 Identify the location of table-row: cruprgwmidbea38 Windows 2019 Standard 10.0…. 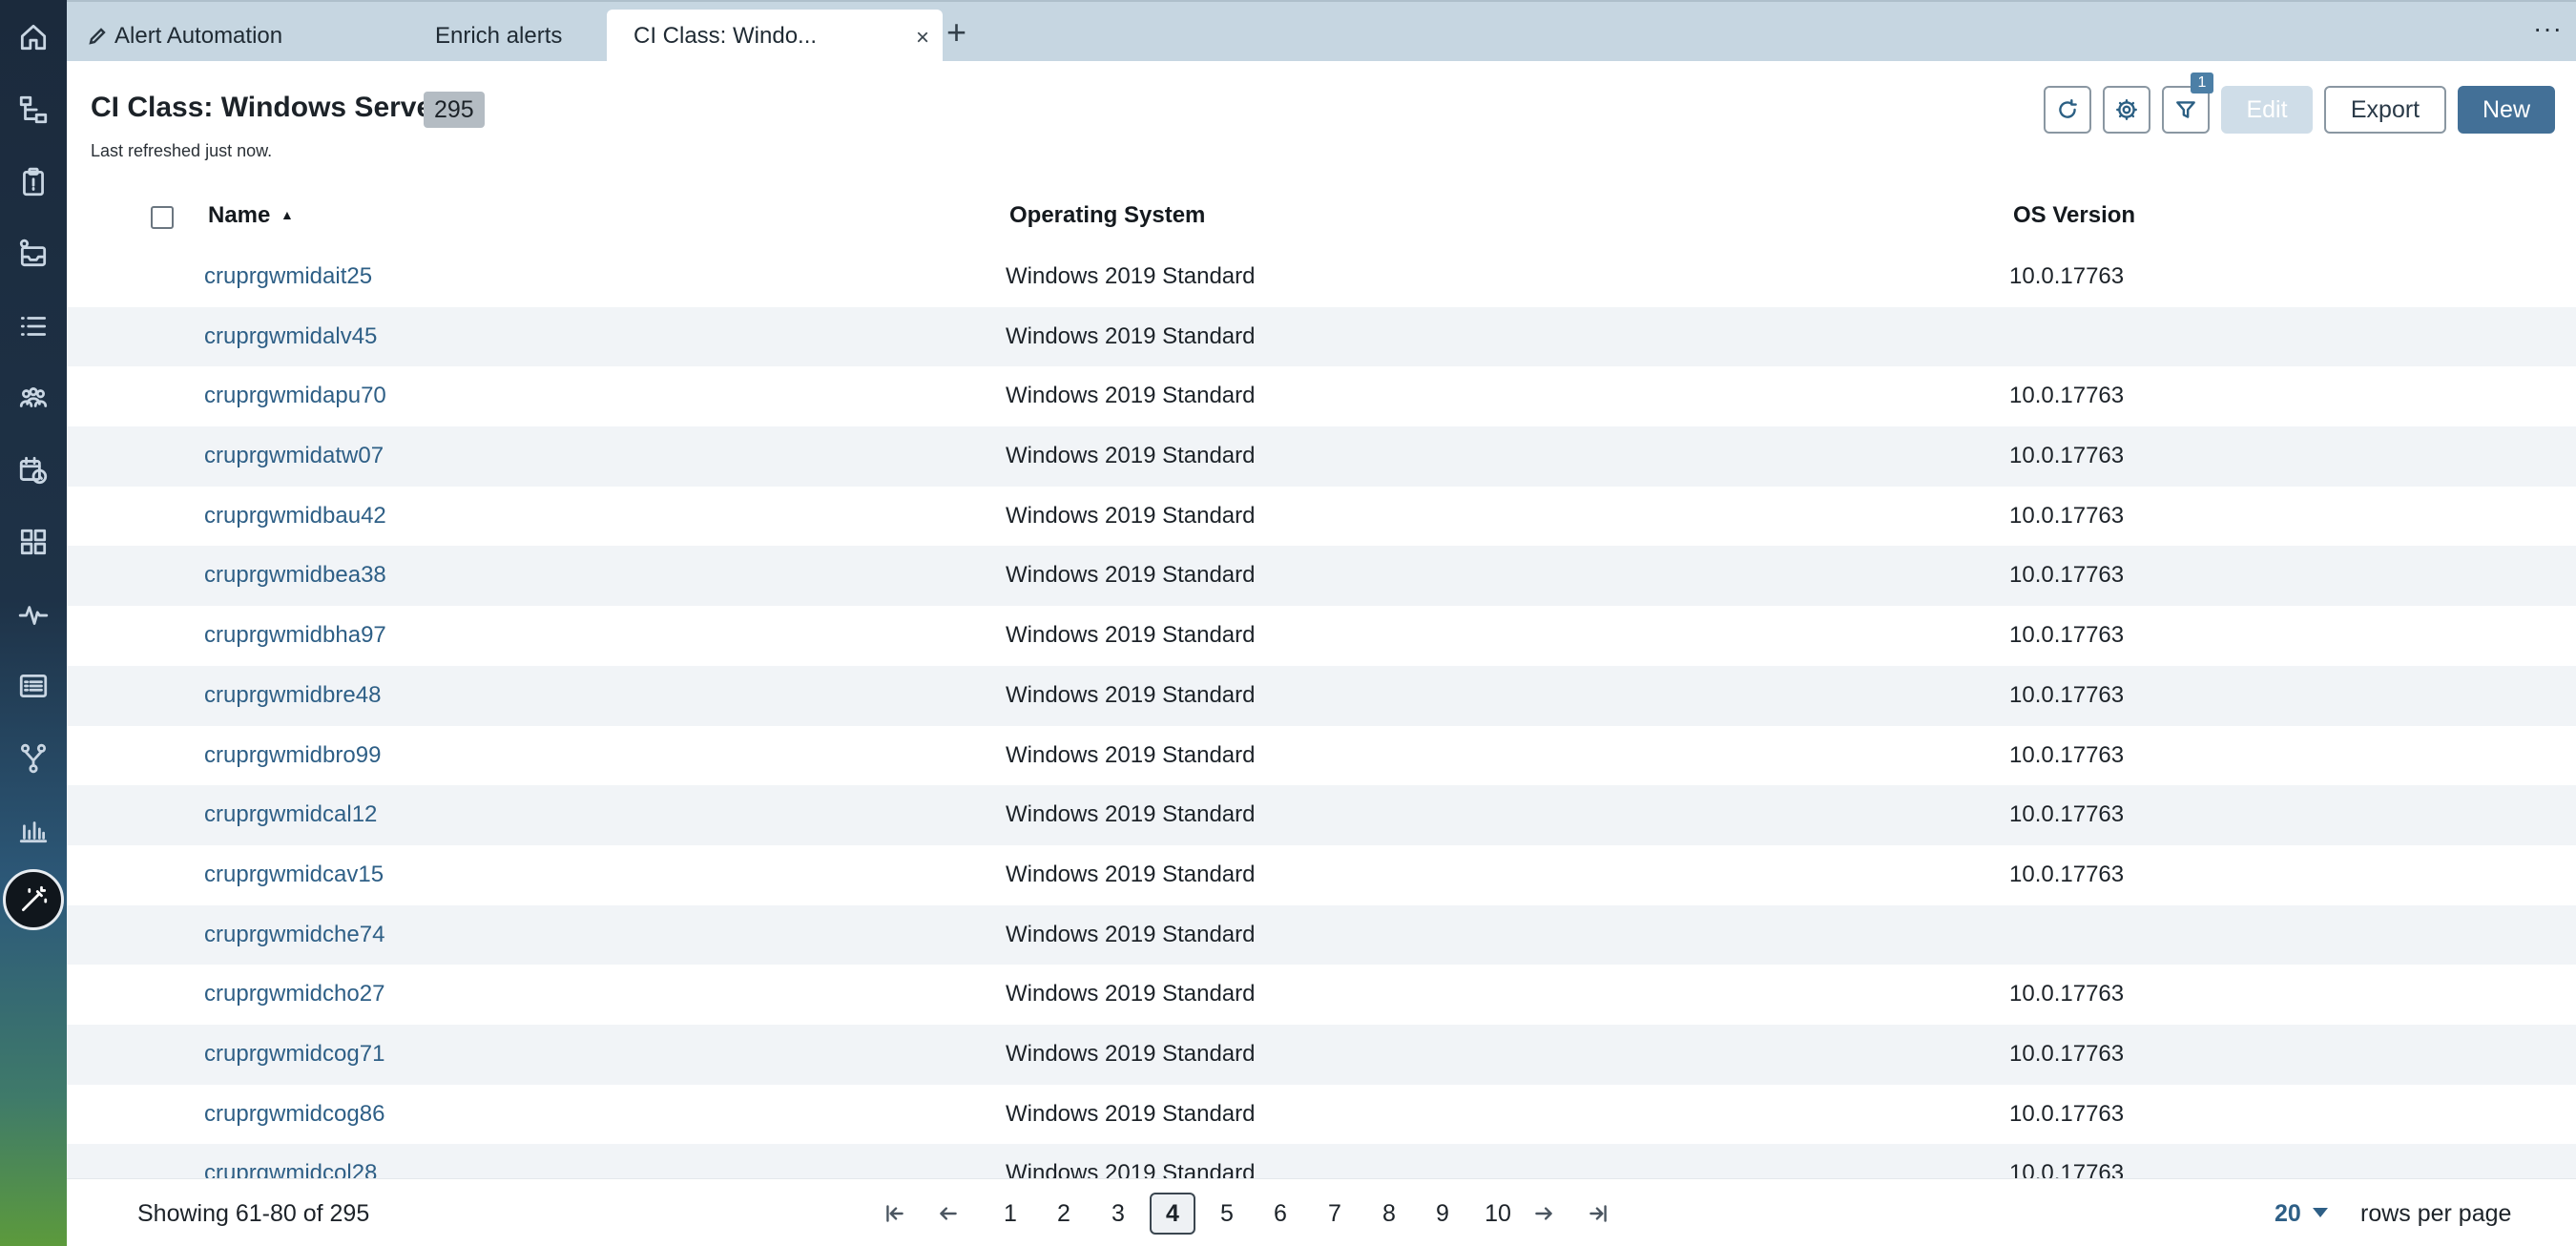
(1321, 577).